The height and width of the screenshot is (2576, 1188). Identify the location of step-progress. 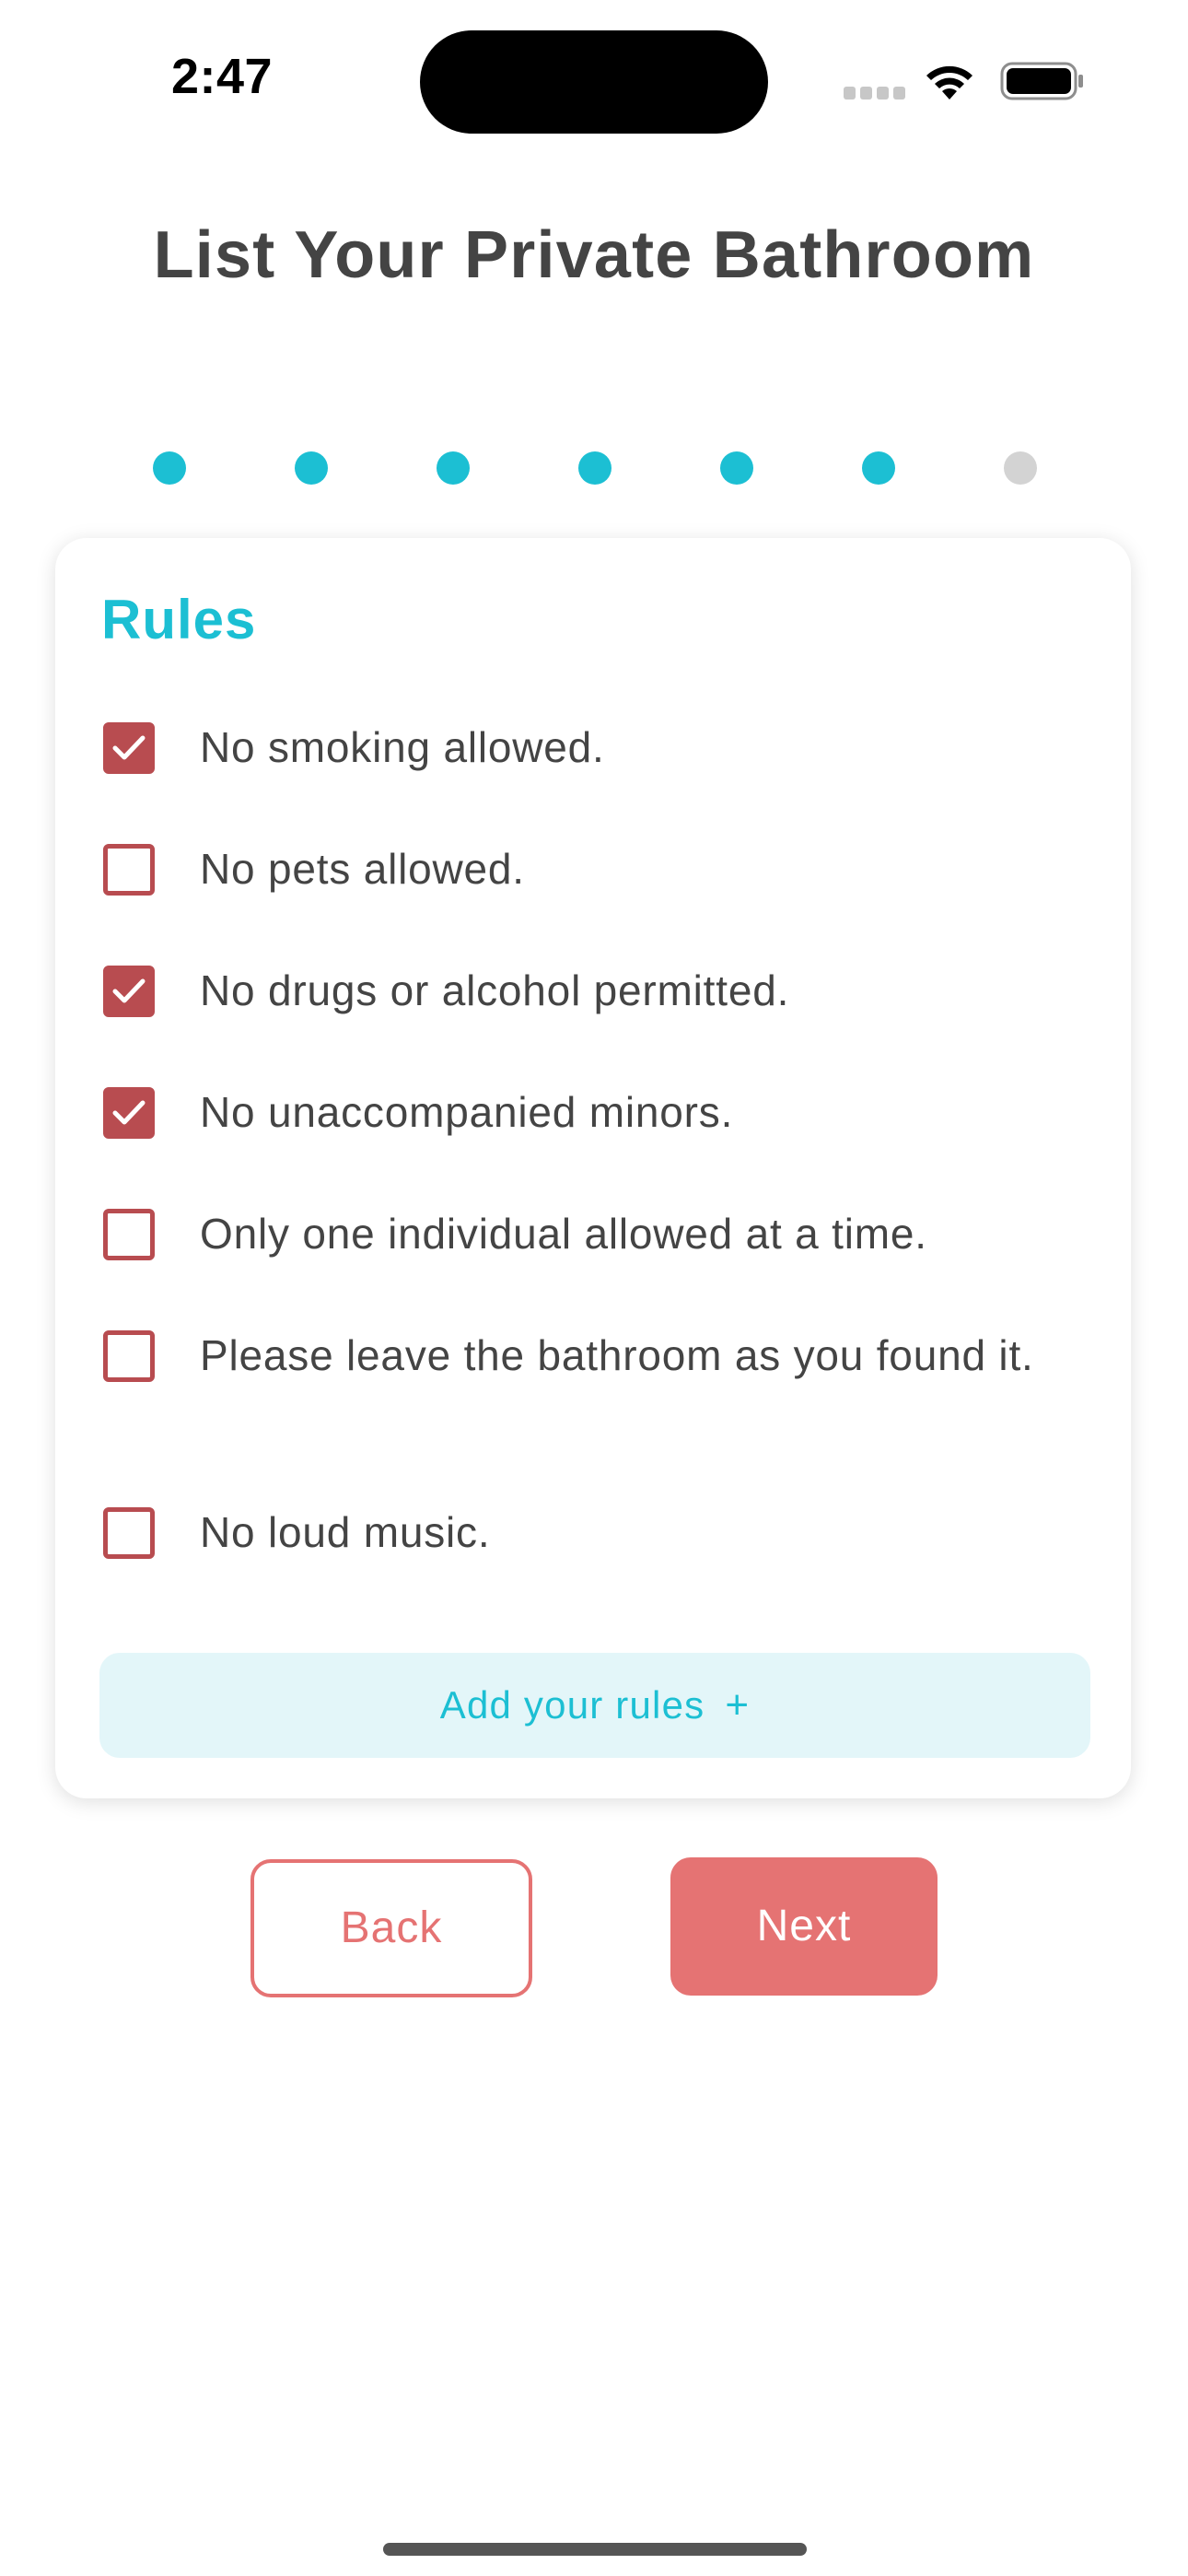
(597, 468).